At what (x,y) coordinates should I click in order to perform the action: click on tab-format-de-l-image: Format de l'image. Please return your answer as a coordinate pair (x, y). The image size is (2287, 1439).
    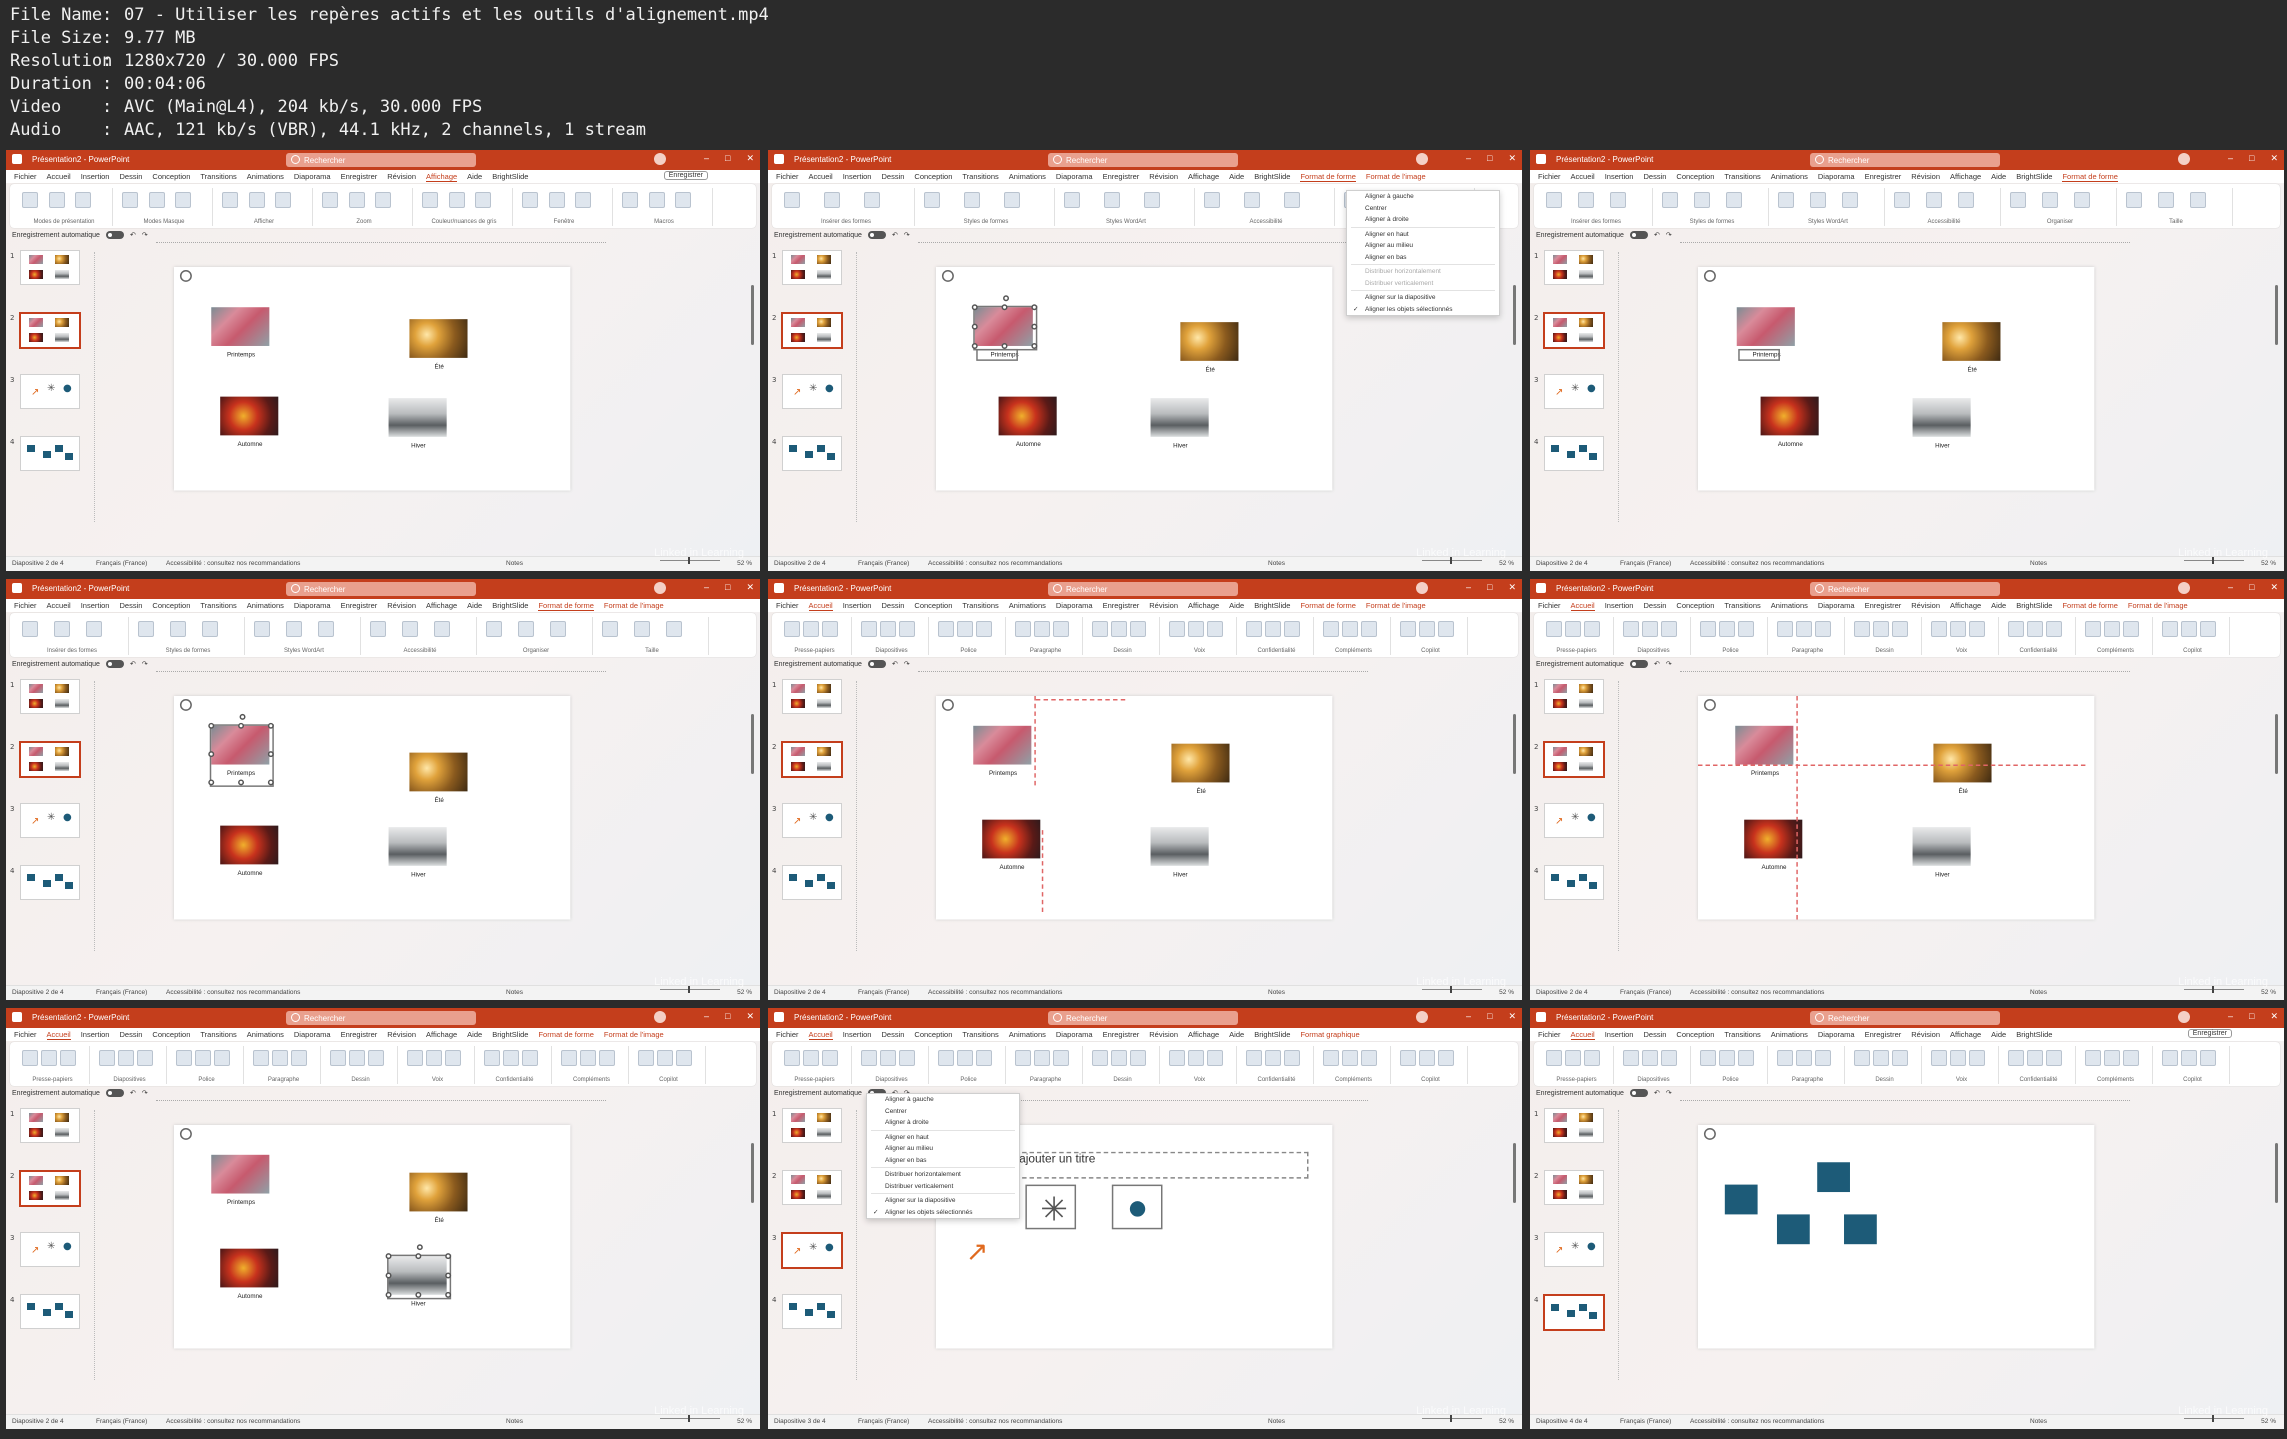
    Looking at the image, I should click on (1396, 605).